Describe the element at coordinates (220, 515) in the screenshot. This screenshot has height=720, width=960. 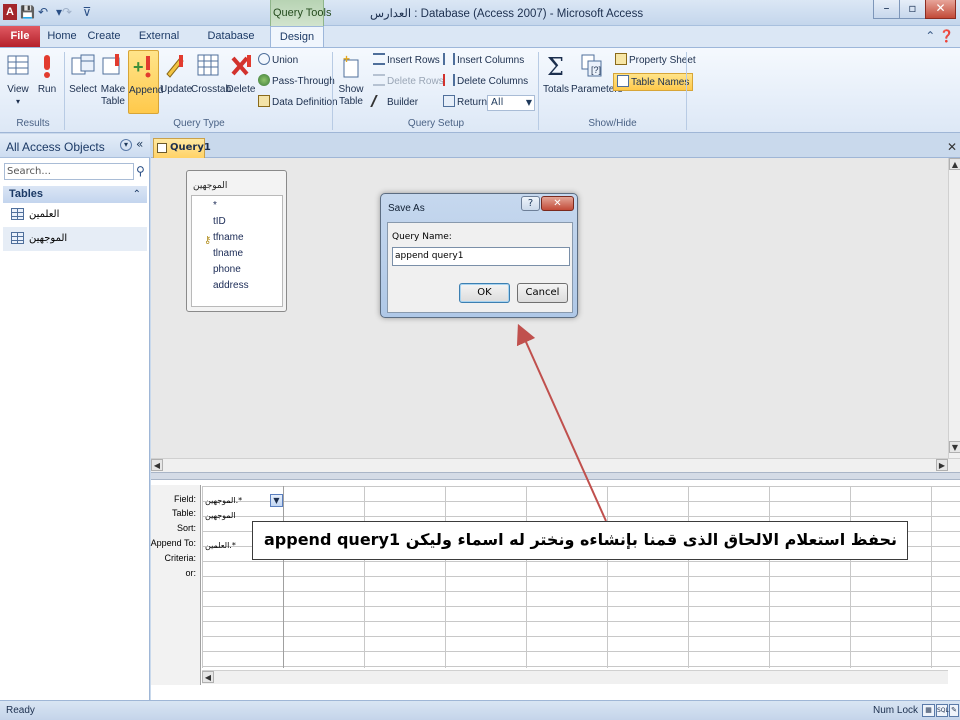
I see `grid-cell-table: الموجهين` at that location.